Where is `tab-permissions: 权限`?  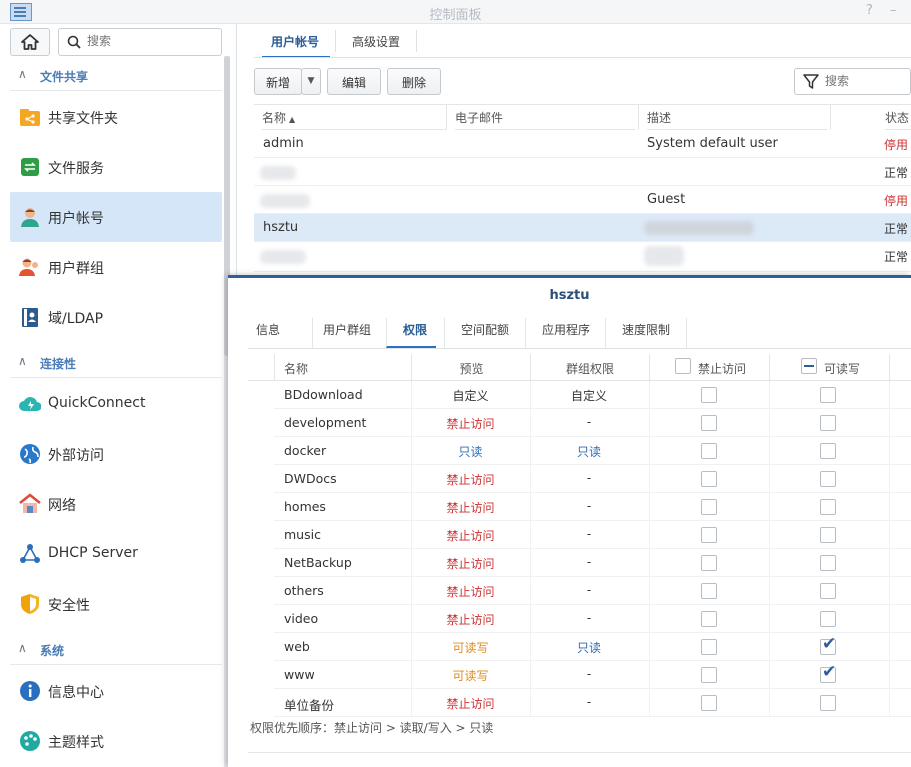 tab-permissions: 权限 is located at coordinates (411, 333).